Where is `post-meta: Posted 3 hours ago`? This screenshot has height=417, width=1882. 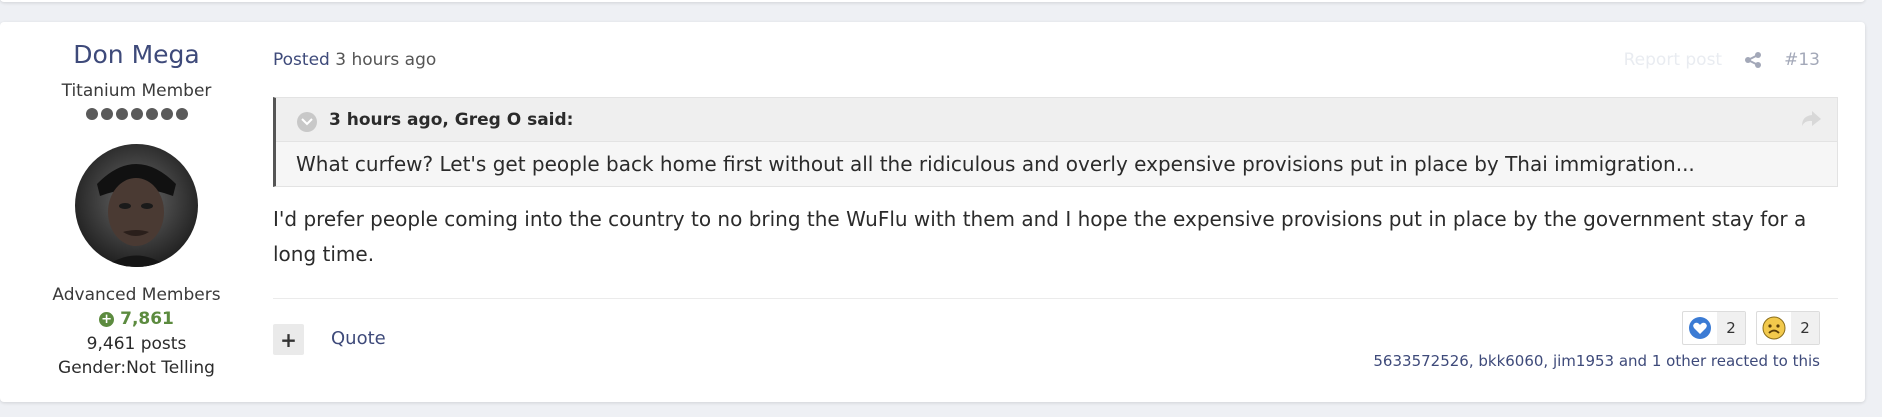
post-meta: Posted 3 hours ago is located at coordinates (354, 60).